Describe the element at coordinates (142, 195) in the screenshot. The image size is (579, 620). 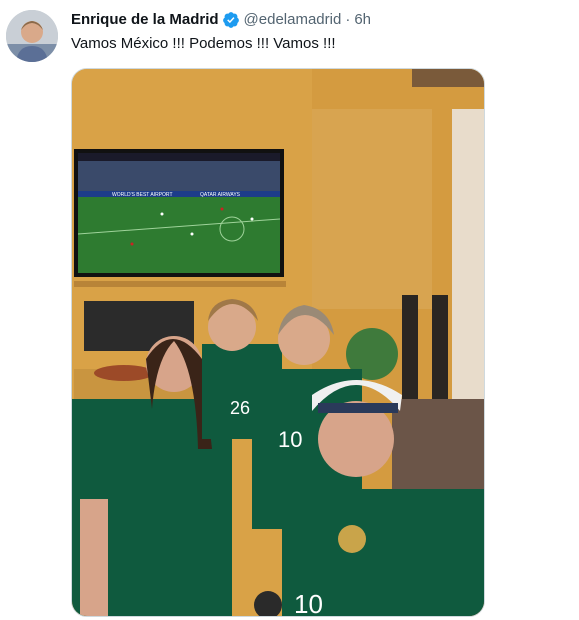
I see `tv-banner-text: WORLD'S BEST AIRPORT` at that location.